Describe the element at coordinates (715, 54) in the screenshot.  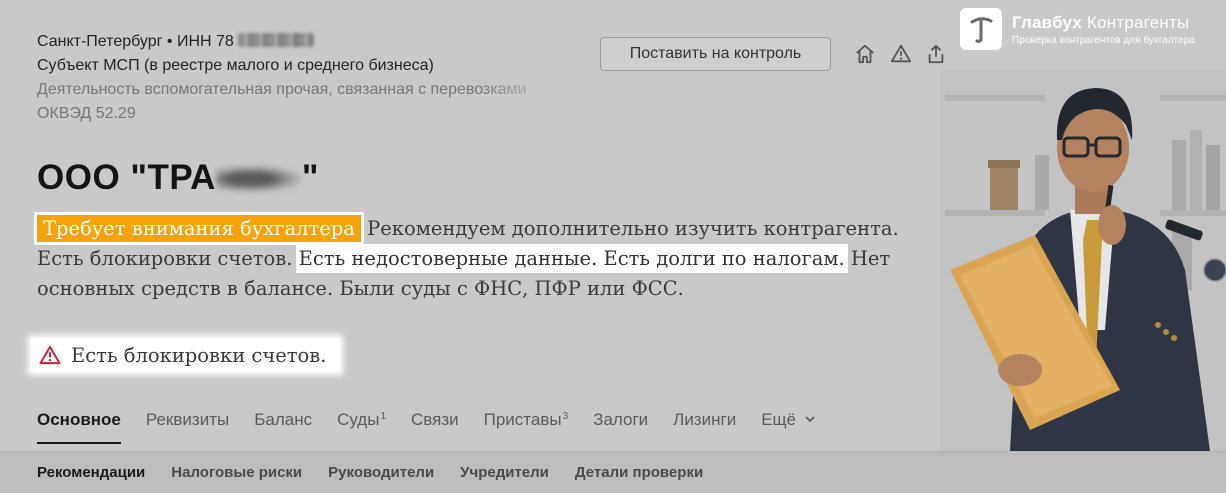
I see `monitor-button: Поставить на контроль` at that location.